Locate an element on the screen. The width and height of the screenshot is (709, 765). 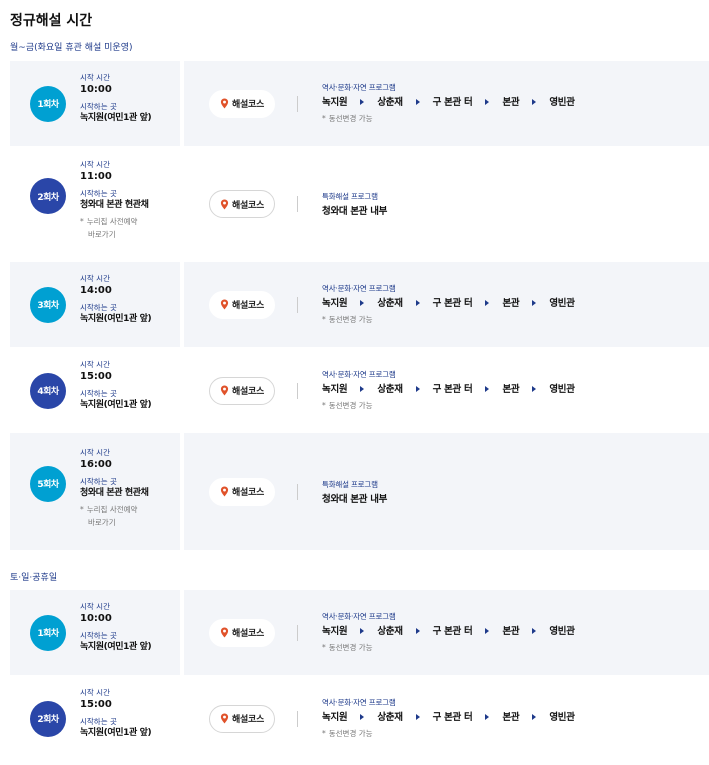
session-badge: 2회차 is located at coordinates (48, 196).